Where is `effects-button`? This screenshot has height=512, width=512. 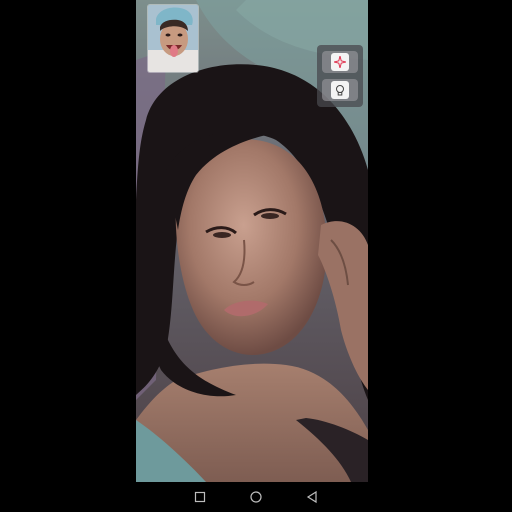 effects-button is located at coordinates (340, 62).